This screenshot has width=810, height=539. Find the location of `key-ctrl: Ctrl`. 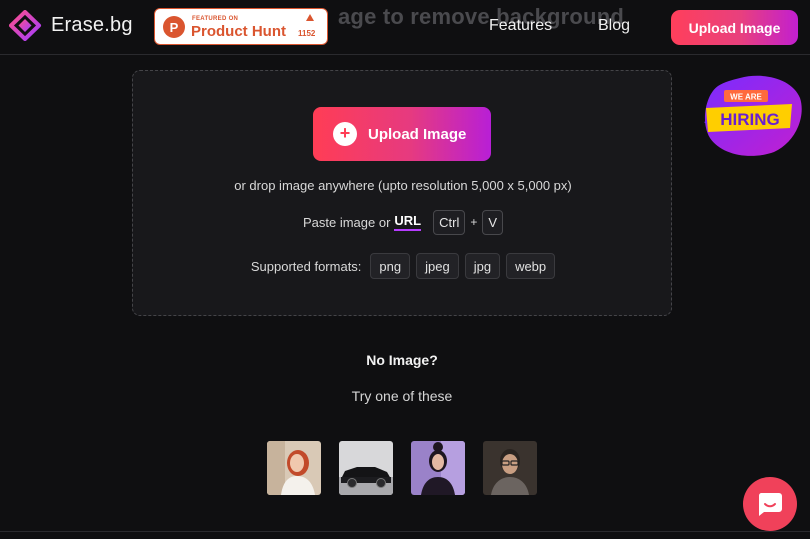

key-ctrl: Ctrl is located at coordinates (449, 222).